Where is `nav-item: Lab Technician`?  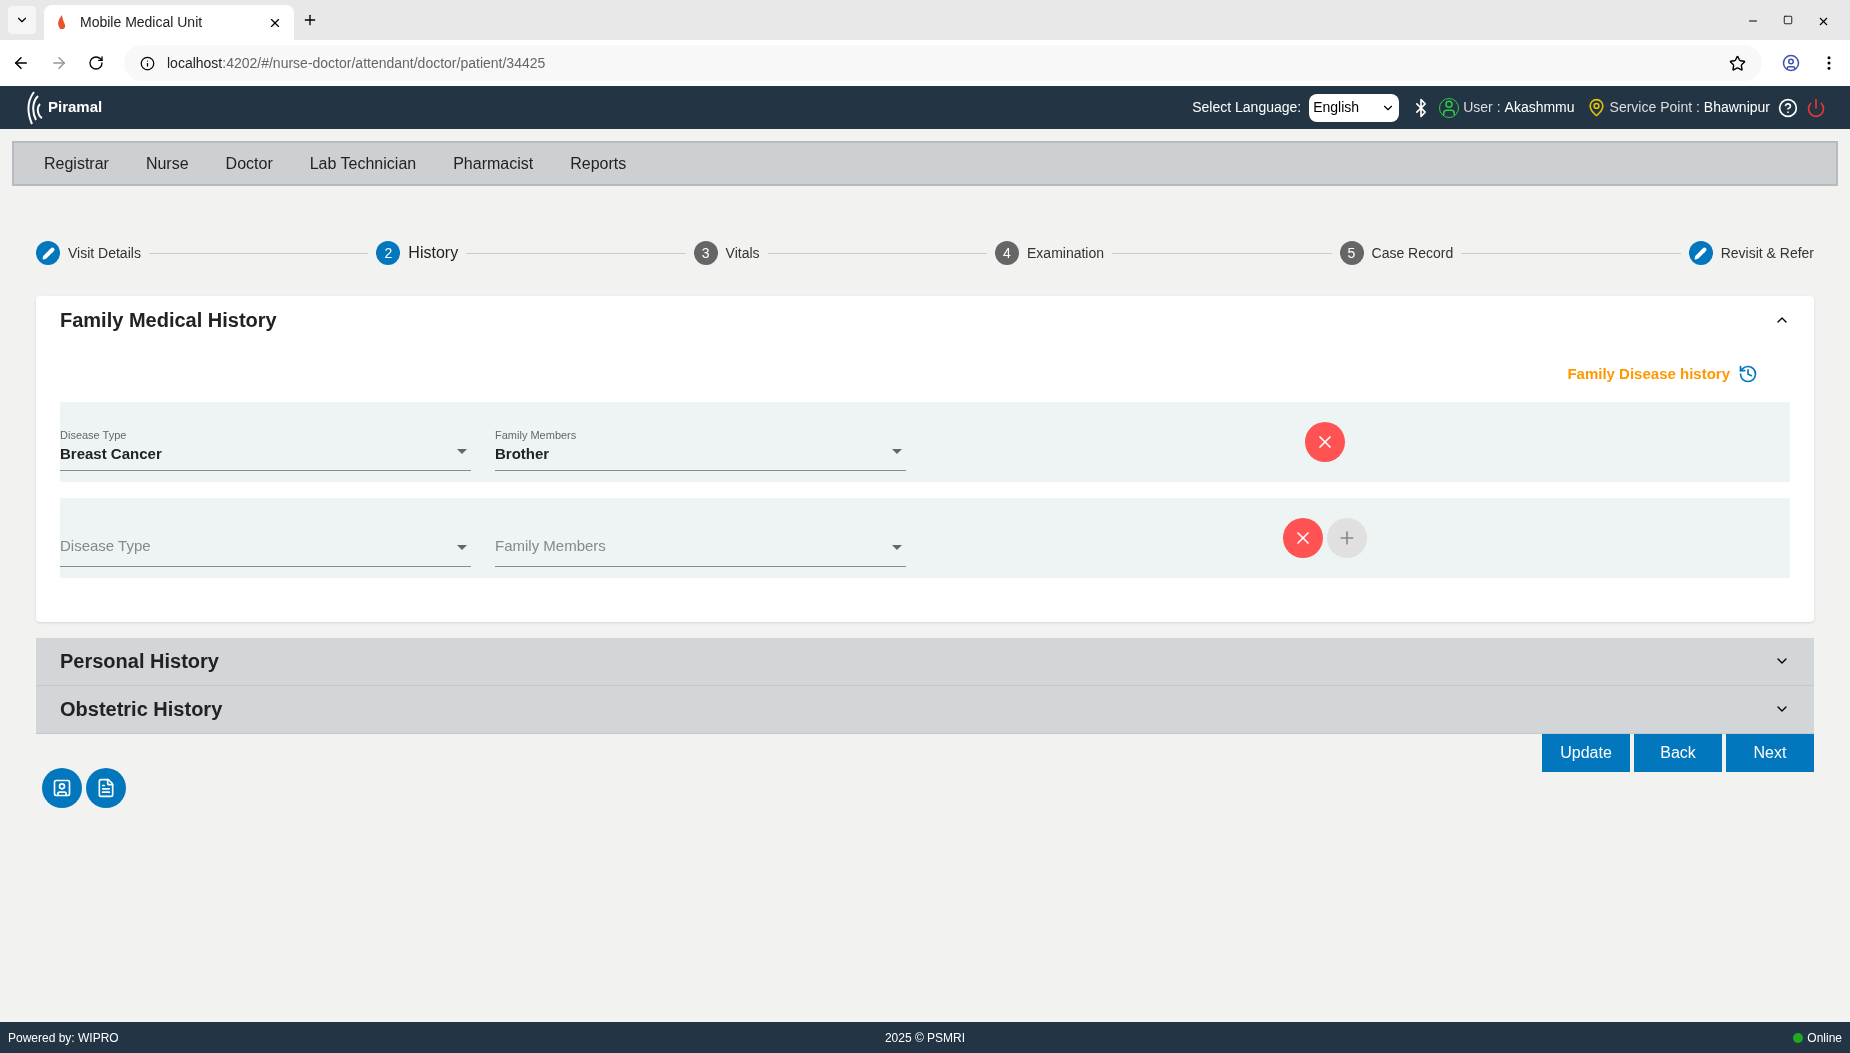
nav-item: Lab Technician is located at coordinates (363, 163).